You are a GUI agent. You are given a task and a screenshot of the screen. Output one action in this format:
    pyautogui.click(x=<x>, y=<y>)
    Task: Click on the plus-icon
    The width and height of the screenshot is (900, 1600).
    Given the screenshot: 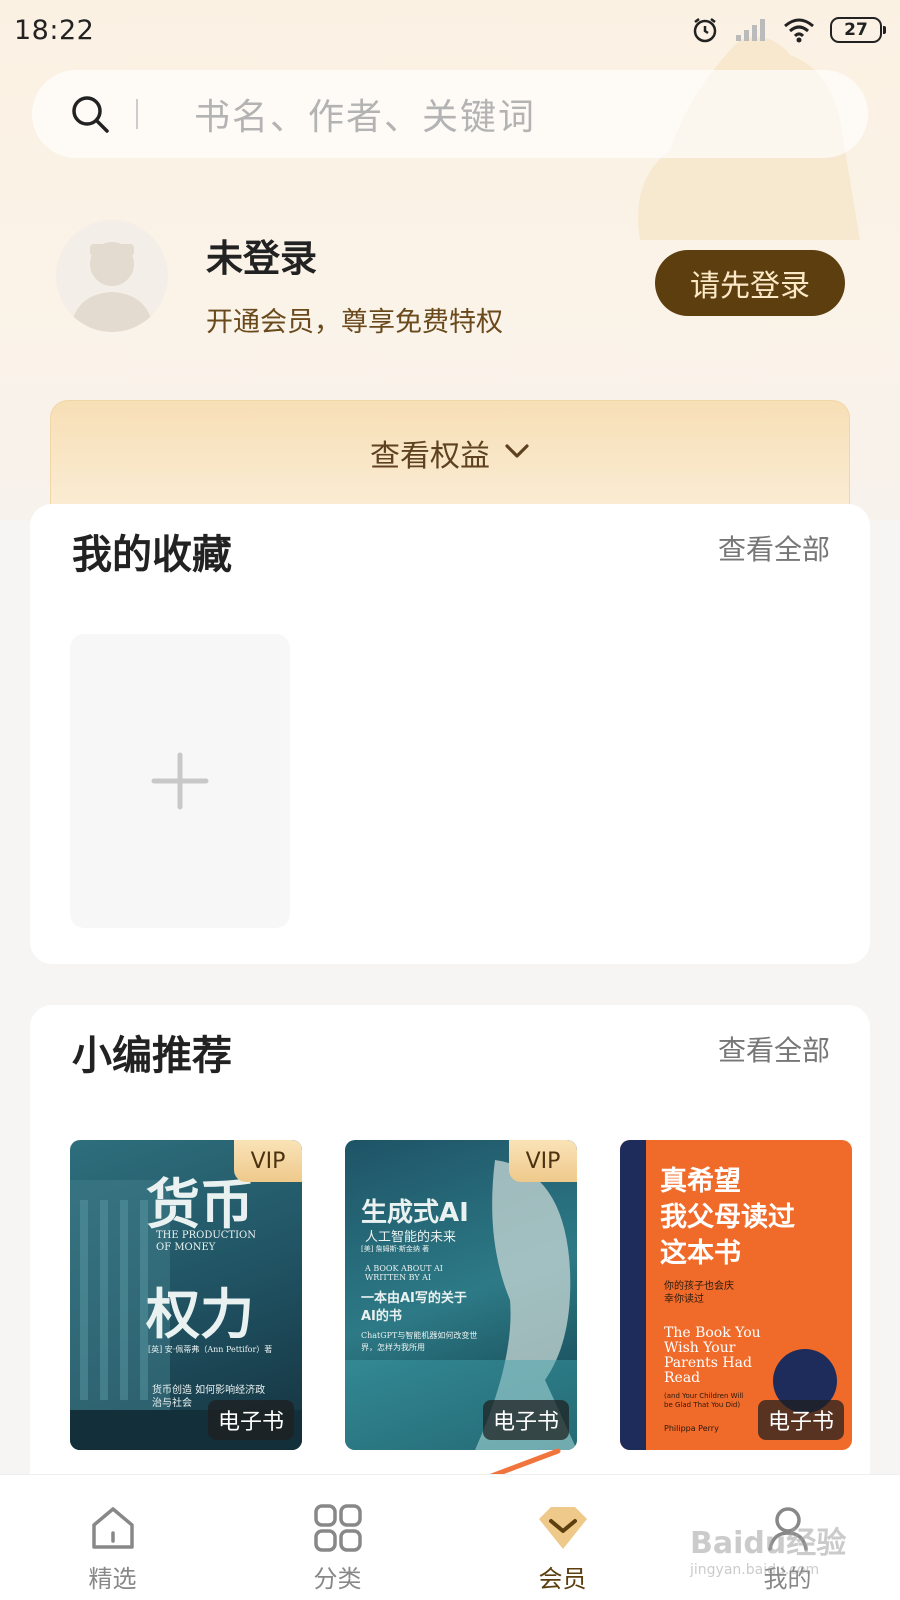 What is the action you would take?
    pyautogui.click(x=180, y=781)
    